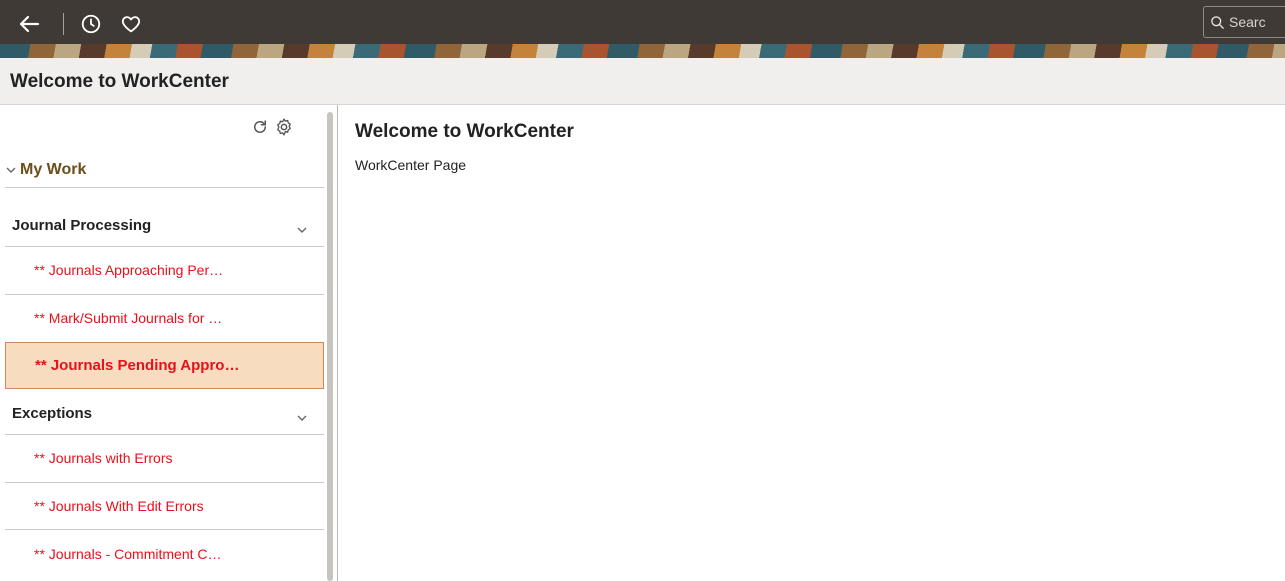 Image resolution: width=1285 pixels, height=581 pixels. I want to click on favorites-button, so click(131, 24).